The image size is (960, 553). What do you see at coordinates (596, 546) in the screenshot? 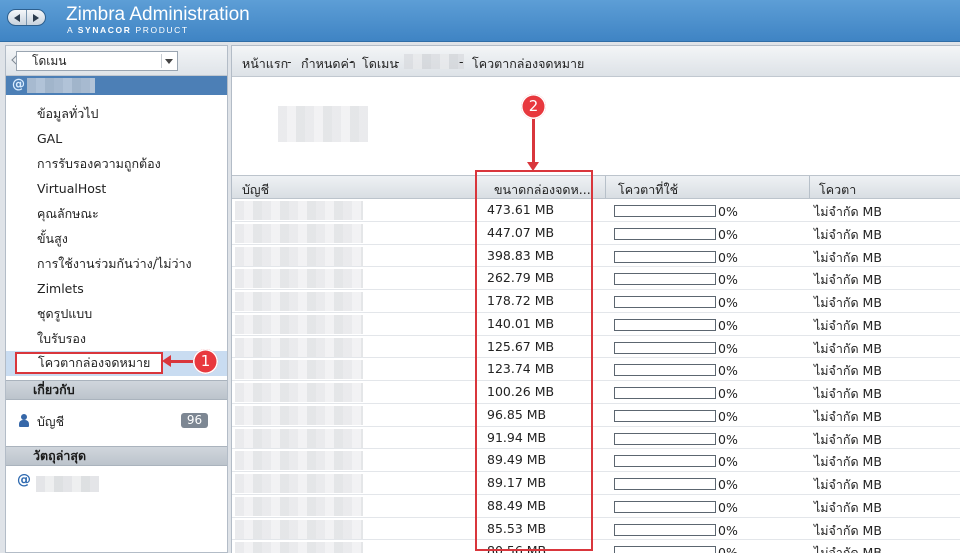
I see `table-row: 80.56 MB 0% ไม่จำกัด MB` at bounding box center [596, 546].